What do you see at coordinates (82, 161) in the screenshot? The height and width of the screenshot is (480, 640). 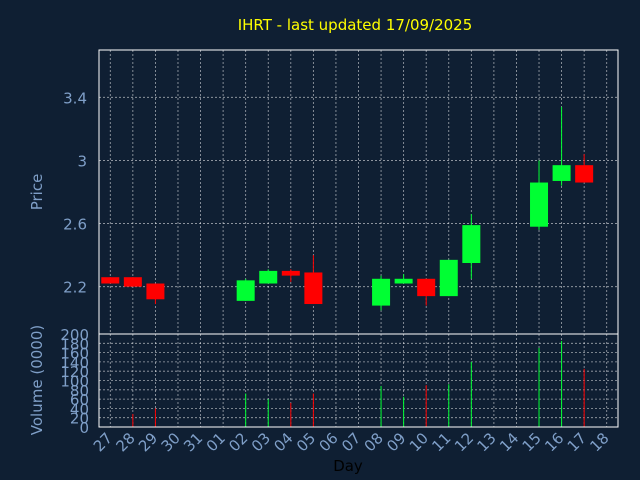 I see `price-tick-label: 3` at bounding box center [82, 161].